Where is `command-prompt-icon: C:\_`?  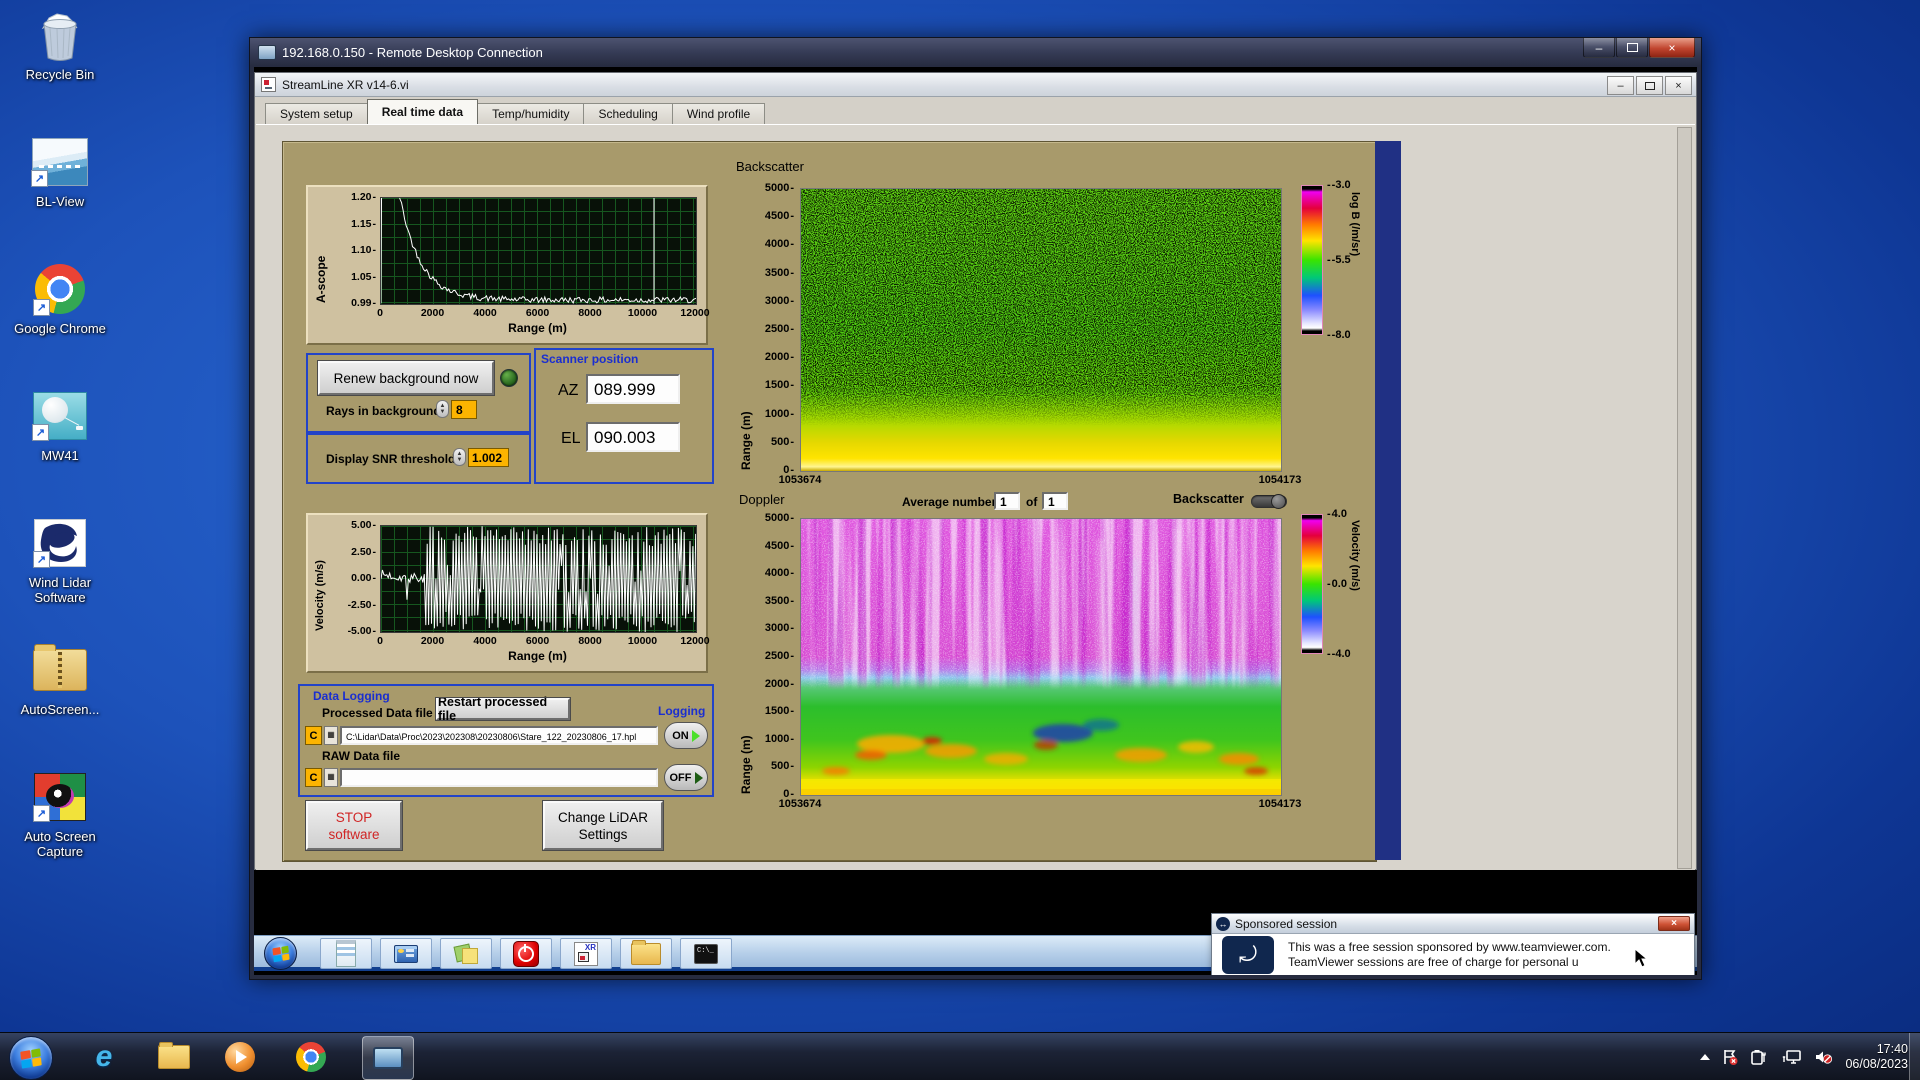
command-prompt-icon: C:\_ is located at coordinates (706, 953).